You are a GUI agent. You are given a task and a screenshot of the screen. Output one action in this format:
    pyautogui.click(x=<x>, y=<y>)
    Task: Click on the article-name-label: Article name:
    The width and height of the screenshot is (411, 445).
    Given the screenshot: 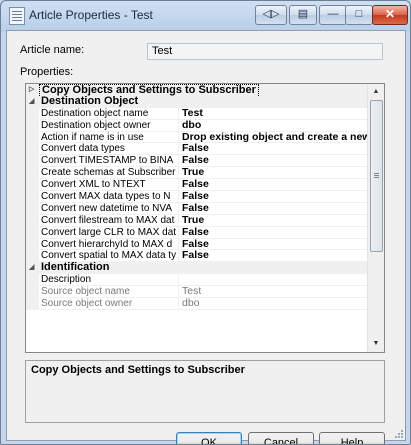 What is the action you would take?
    pyautogui.click(x=52, y=50)
    